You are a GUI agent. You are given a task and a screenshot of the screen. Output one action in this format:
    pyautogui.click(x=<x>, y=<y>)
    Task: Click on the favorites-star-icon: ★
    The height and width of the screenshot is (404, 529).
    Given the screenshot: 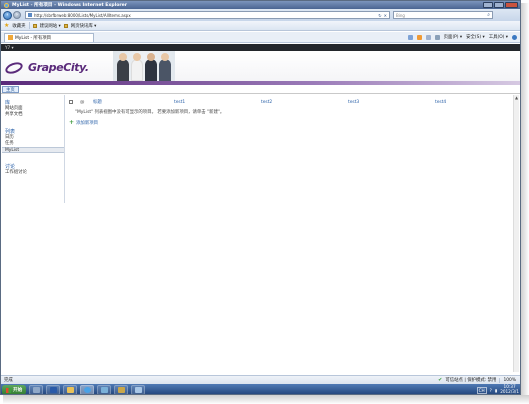 What is the action you would take?
    pyautogui.click(x=7, y=25)
    